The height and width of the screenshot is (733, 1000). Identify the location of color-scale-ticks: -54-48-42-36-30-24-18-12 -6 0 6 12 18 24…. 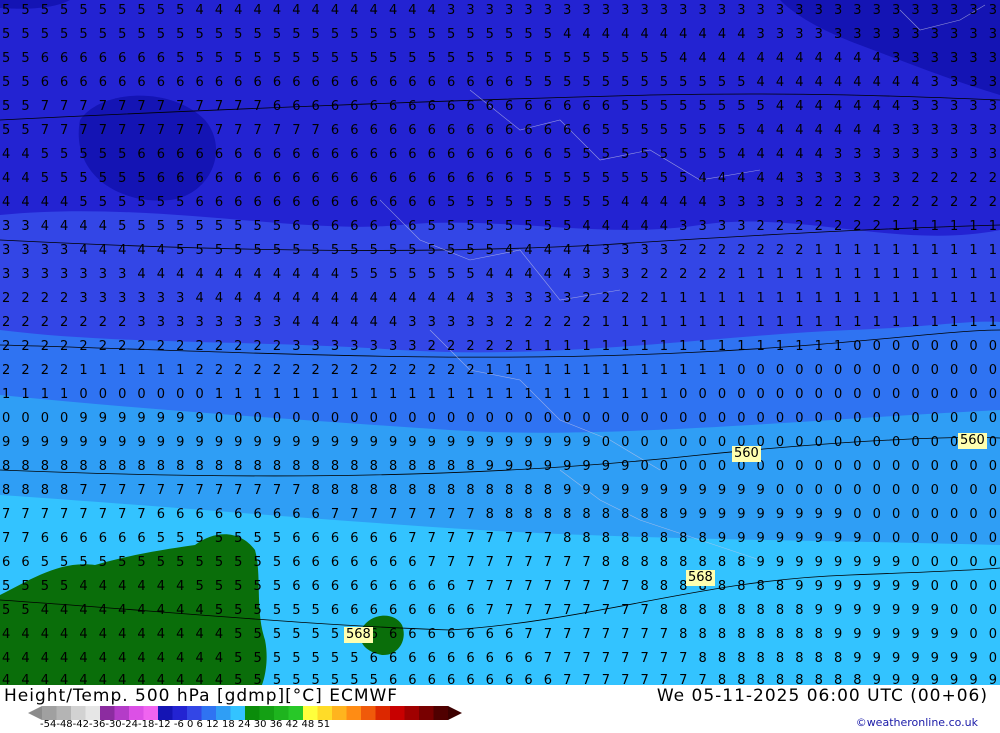
(185, 724).